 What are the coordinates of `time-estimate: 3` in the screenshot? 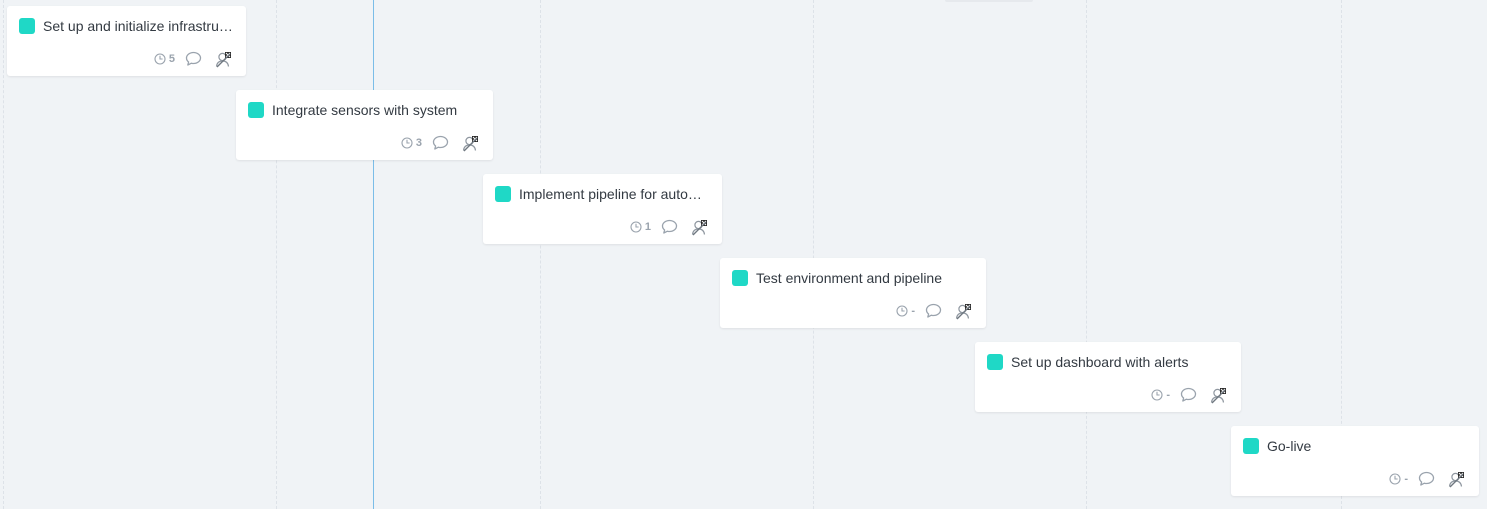 It's located at (411, 143).